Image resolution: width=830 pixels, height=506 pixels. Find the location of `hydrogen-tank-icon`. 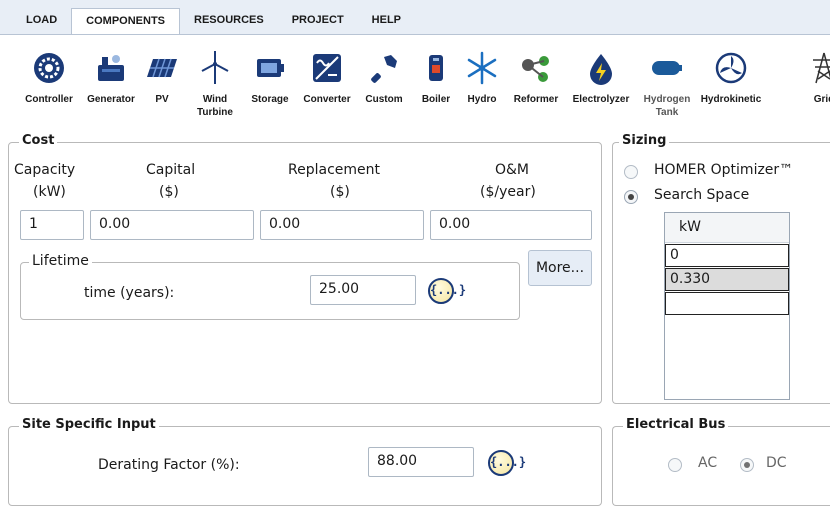

hydrogen-tank-icon is located at coordinates (667, 68).